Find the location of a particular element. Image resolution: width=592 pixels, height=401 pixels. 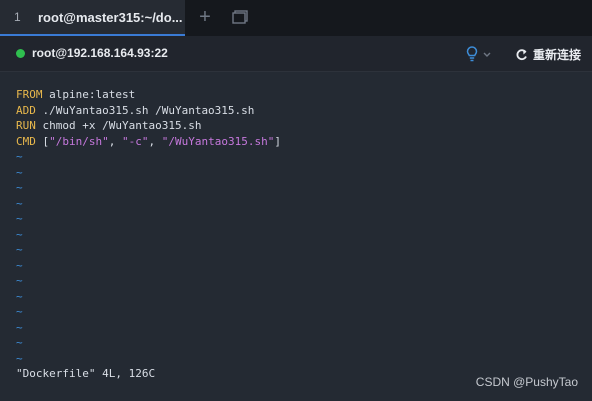

reconnect-button: 重新连接 is located at coordinates (548, 54).